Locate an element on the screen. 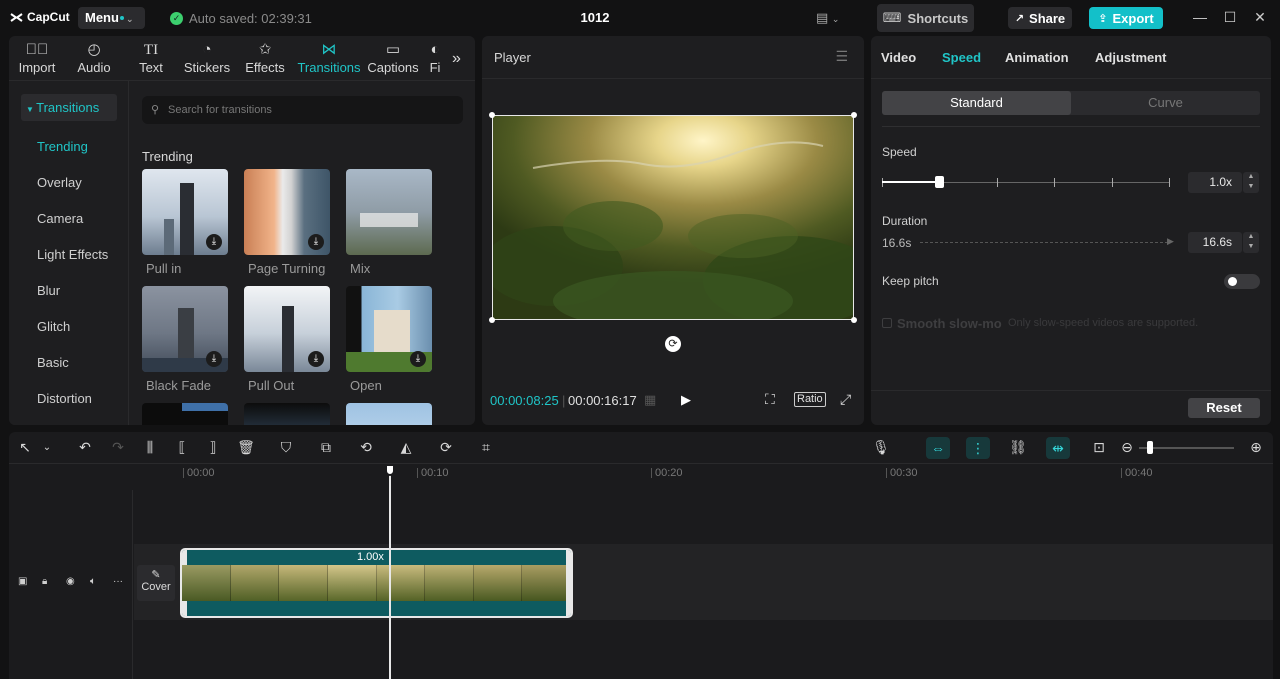 This screenshot has height=679, width=1280. layout-icon: ▤ ⌄ is located at coordinates (827, 18).